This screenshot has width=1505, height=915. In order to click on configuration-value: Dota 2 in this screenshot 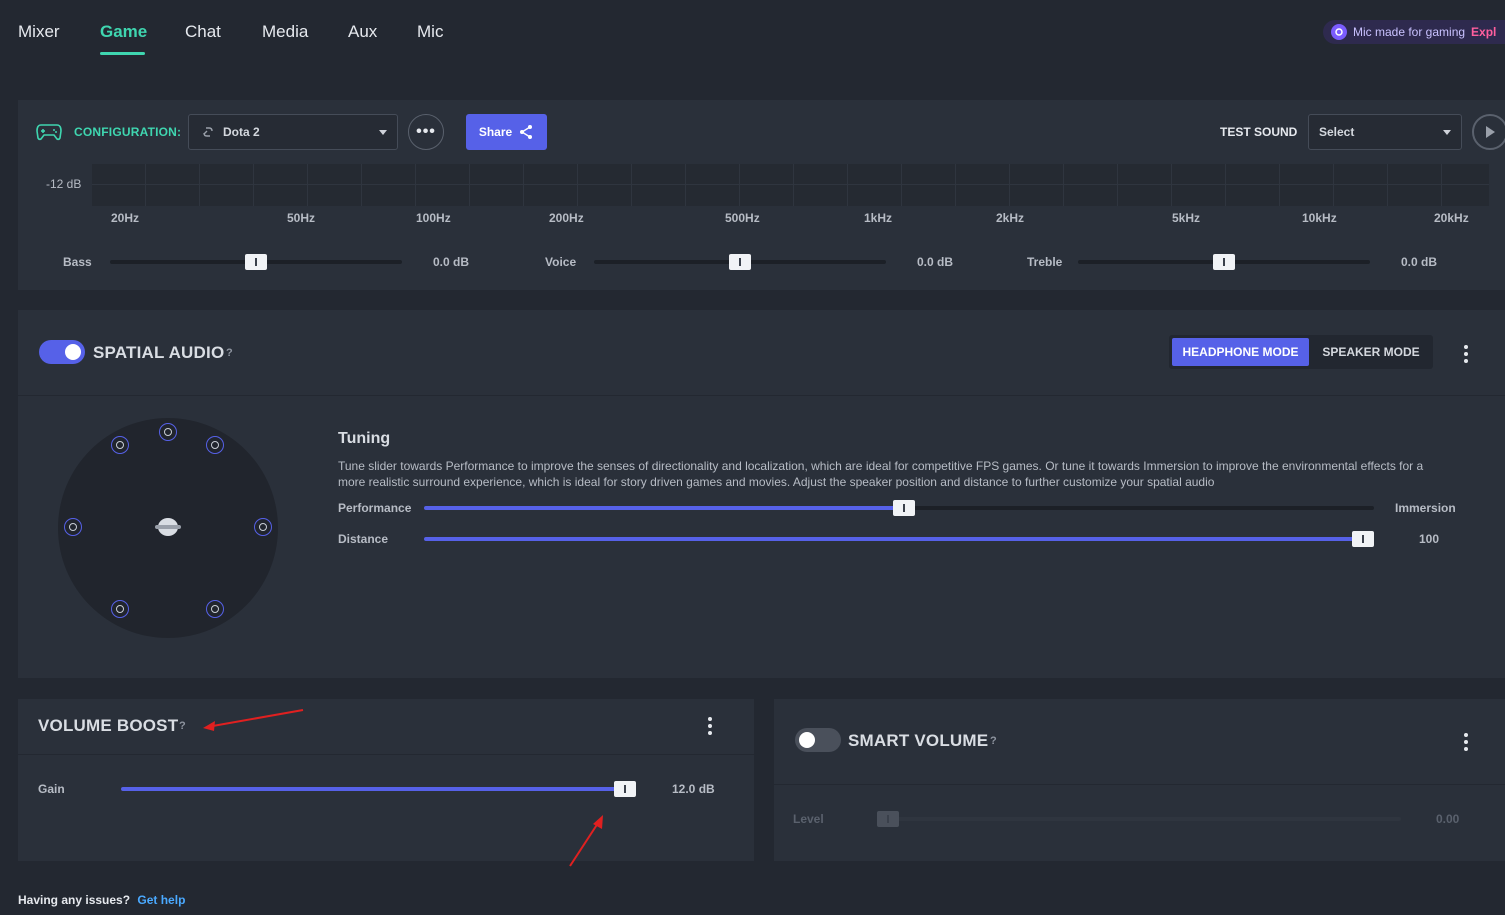, I will do `click(241, 132)`.